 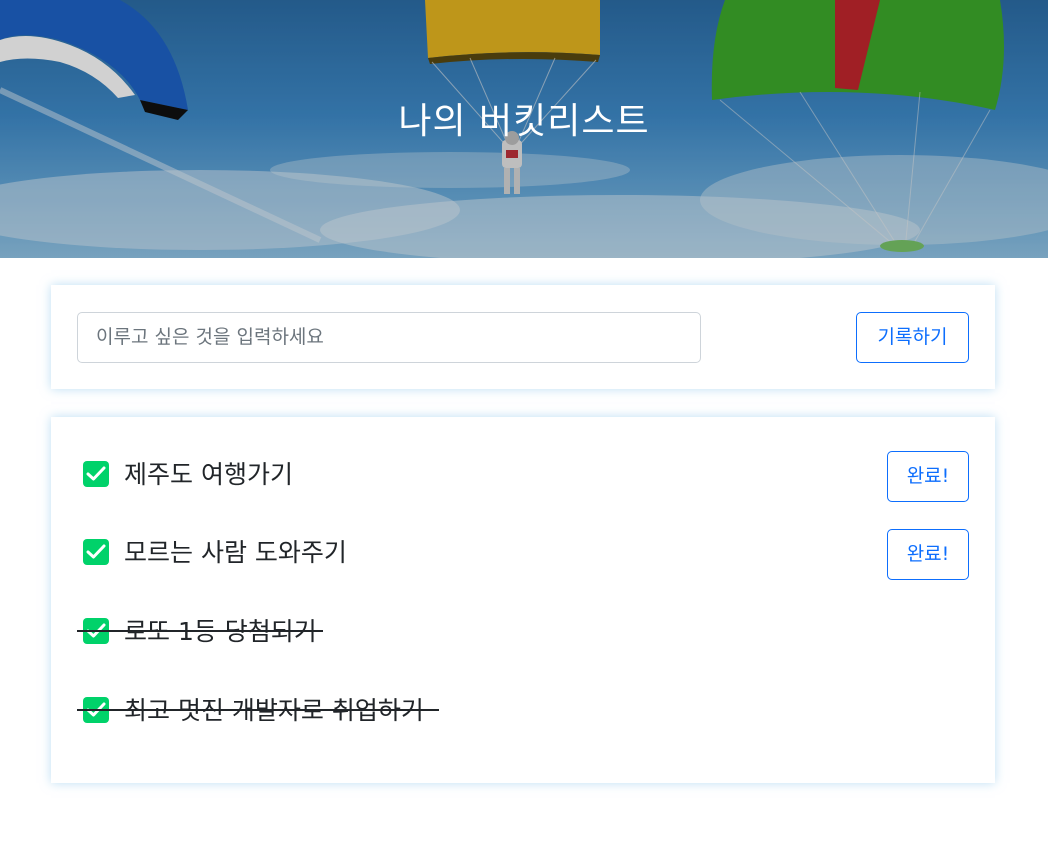 I want to click on list-item-done: 최고 멋진 개발자로 취업하기, so click(x=279, y=710).